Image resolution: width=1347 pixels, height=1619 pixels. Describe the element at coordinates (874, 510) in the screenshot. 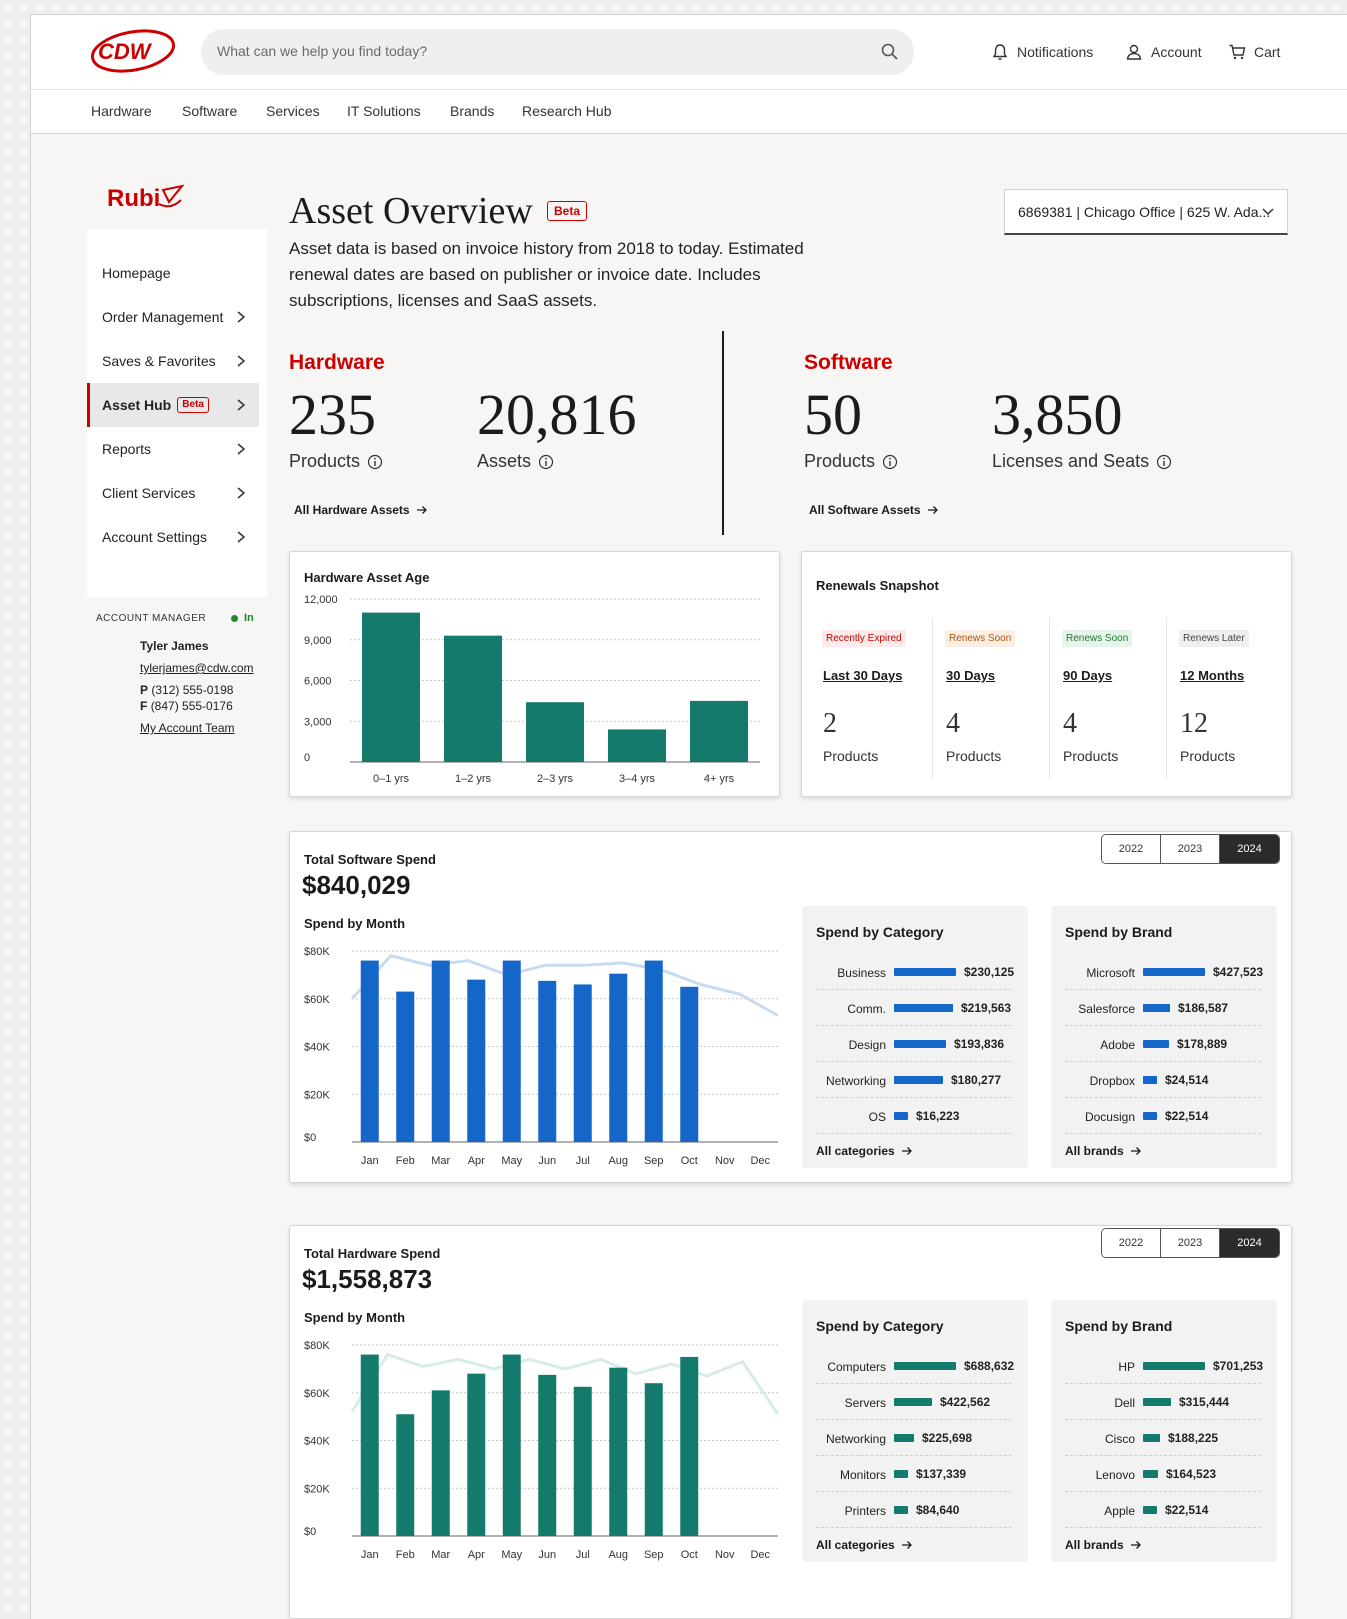

I see `all-software-assets-link: All Software Assets` at that location.